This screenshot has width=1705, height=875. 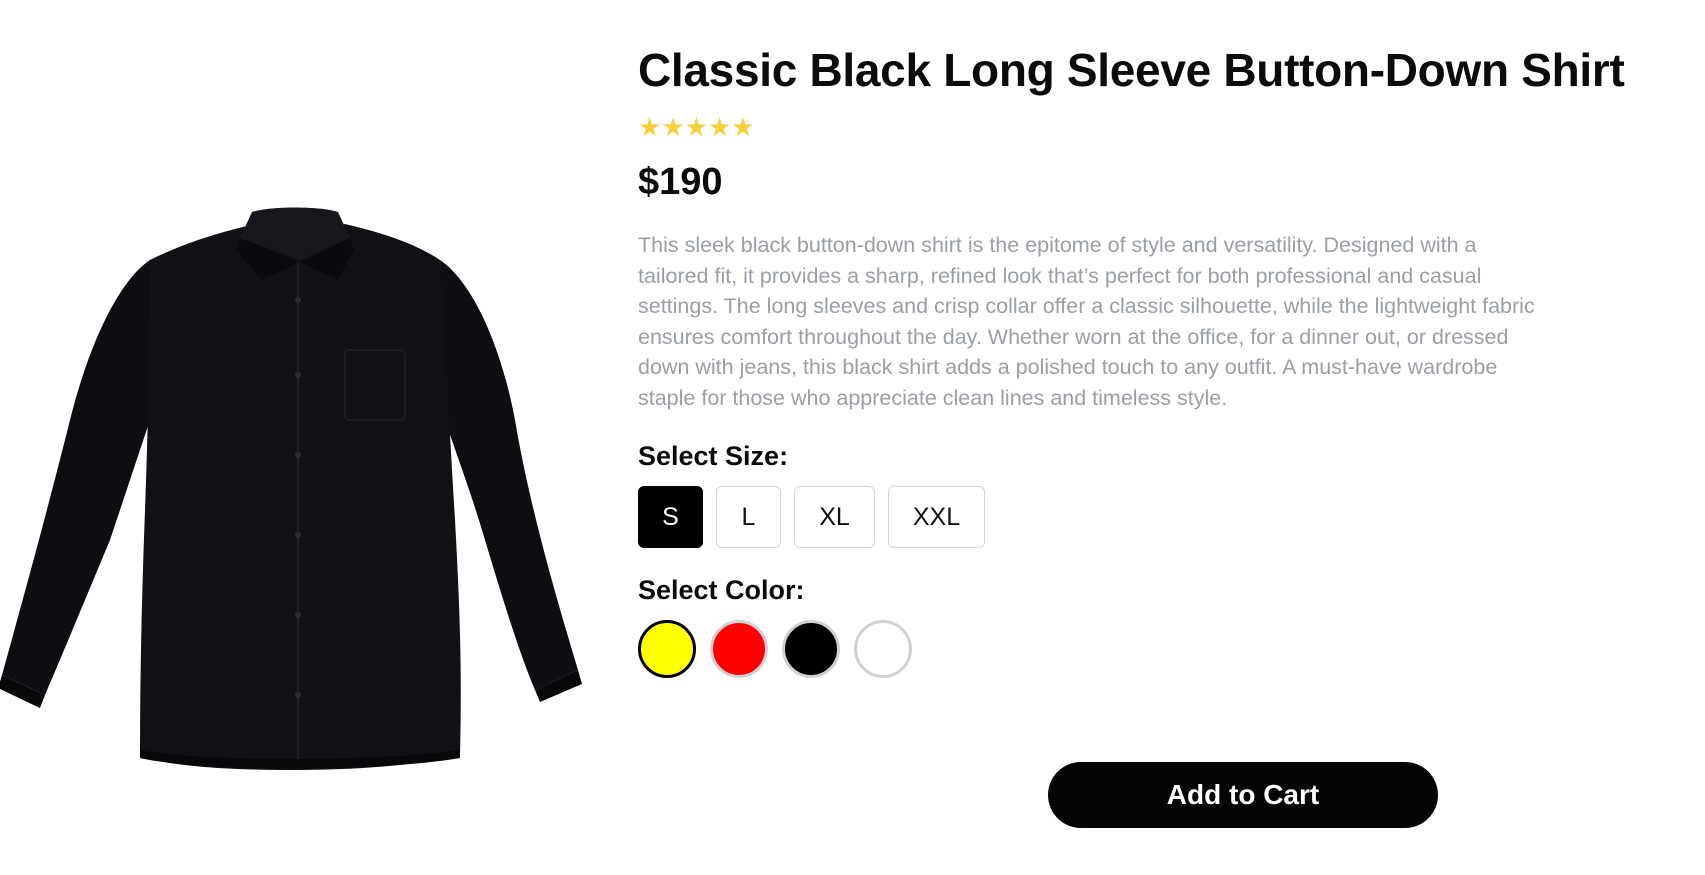 I want to click on product-price: $190, so click(x=680, y=182).